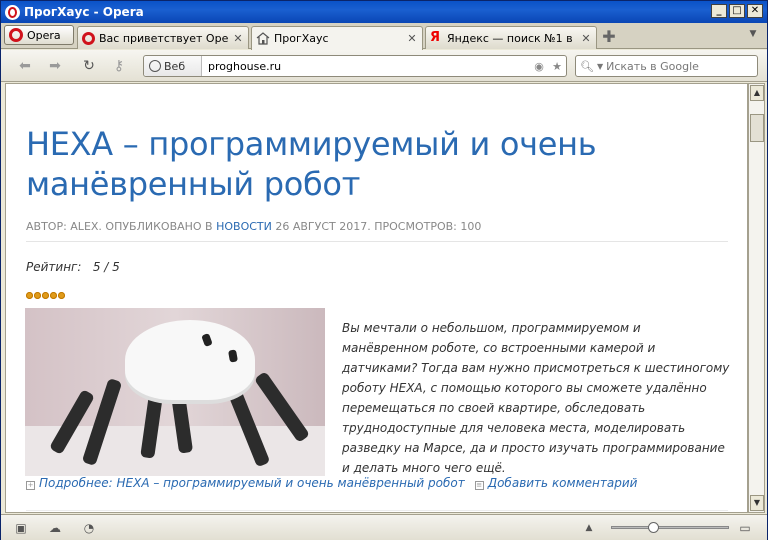 Image resolution: width=768 pixels, height=540 pixels. I want to click on search-engine-selector: Веб, so click(173, 66).